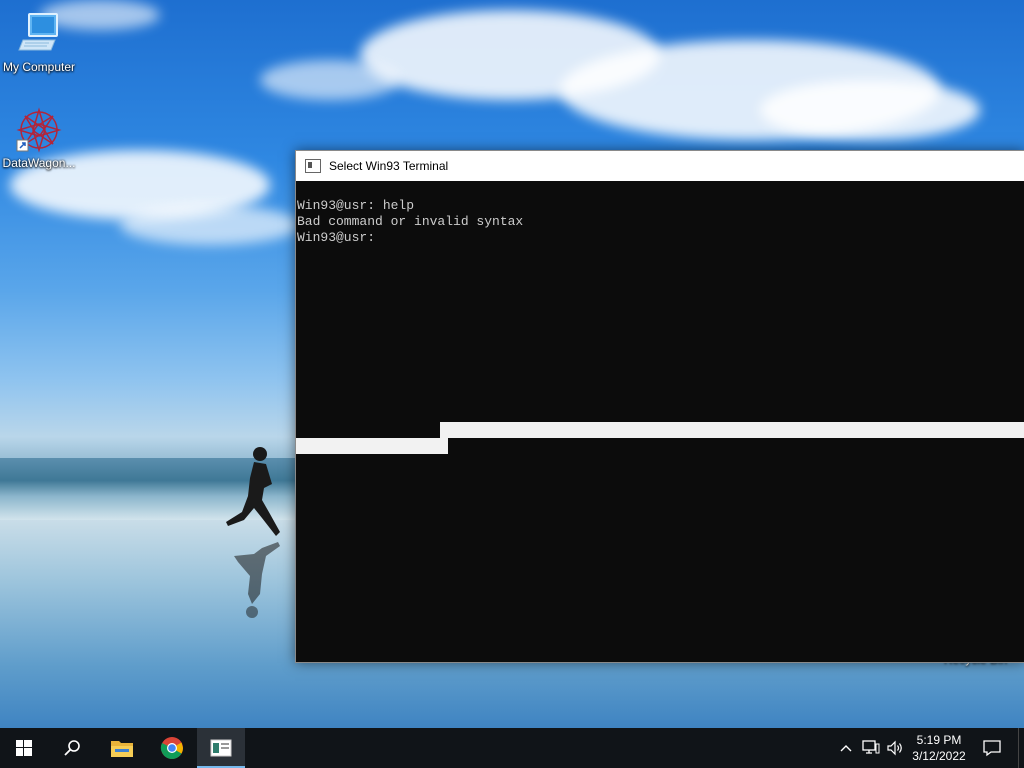 Image resolution: width=1024 pixels, height=768 pixels. What do you see at coordinates (39, 130) in the screenshot?
I see `datawagon-shortcut-icon` at bounding box center [39, 130].